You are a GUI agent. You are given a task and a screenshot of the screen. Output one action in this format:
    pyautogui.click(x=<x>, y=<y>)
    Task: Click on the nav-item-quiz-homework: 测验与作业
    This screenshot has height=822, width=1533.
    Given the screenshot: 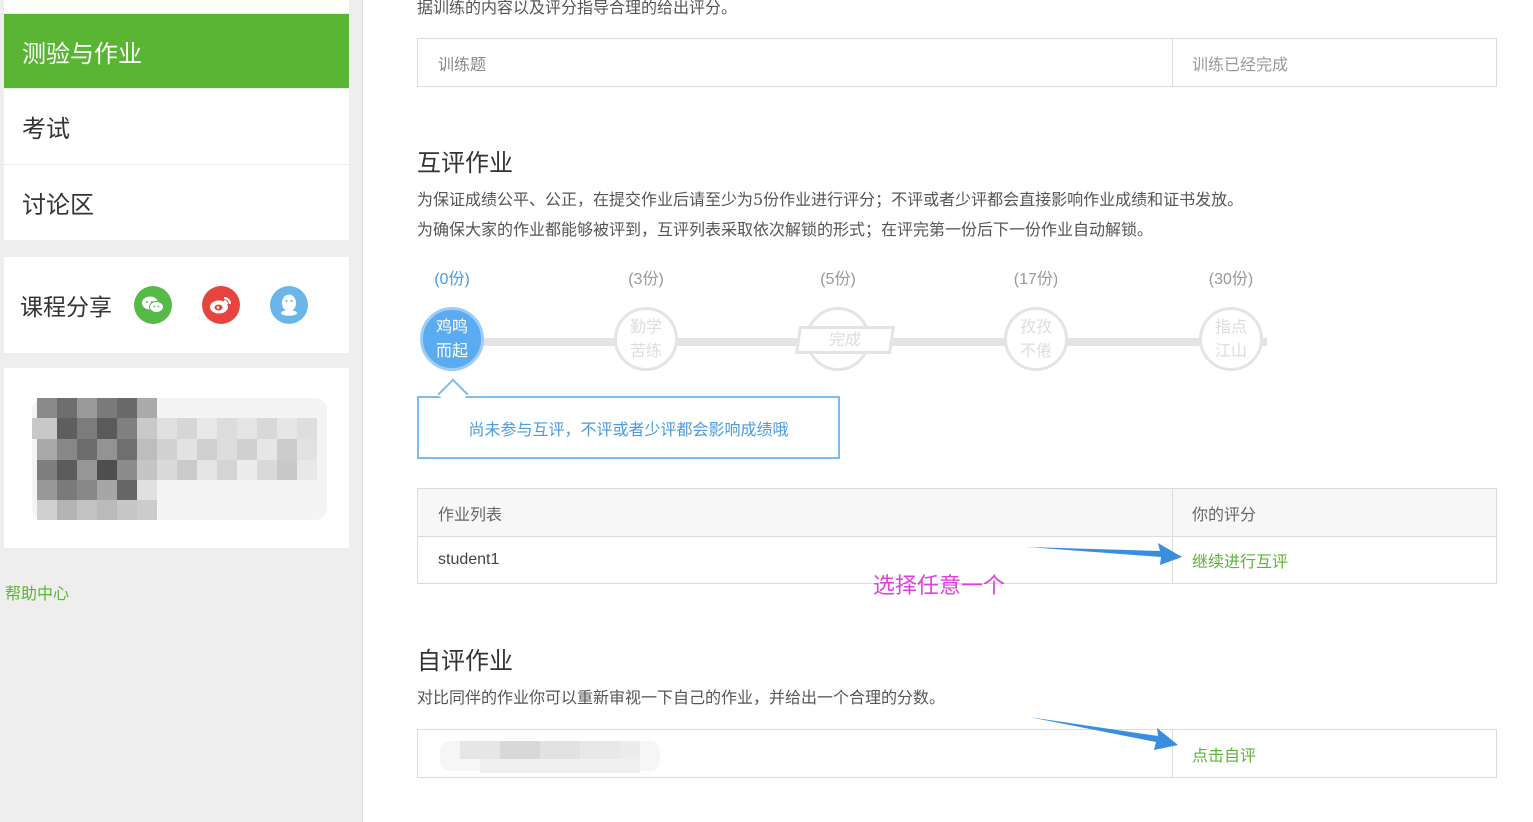 What is the action you would take?
    pyautogui.click(x=176, y=51)
    